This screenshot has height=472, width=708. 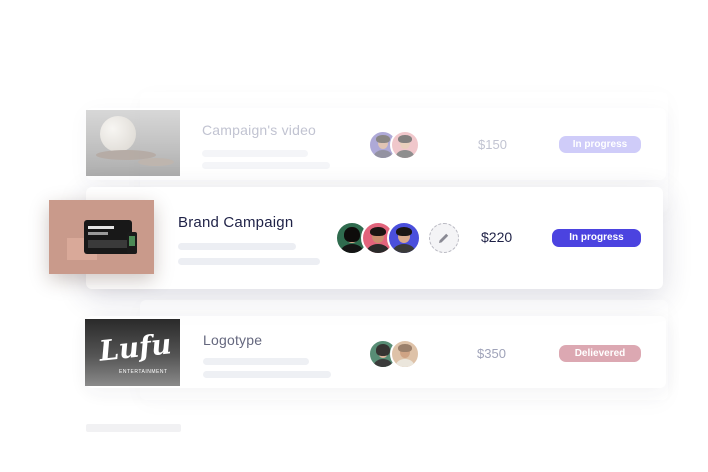 I want to click on logo-brand-text: Lufu, so click(x=135, y=347).